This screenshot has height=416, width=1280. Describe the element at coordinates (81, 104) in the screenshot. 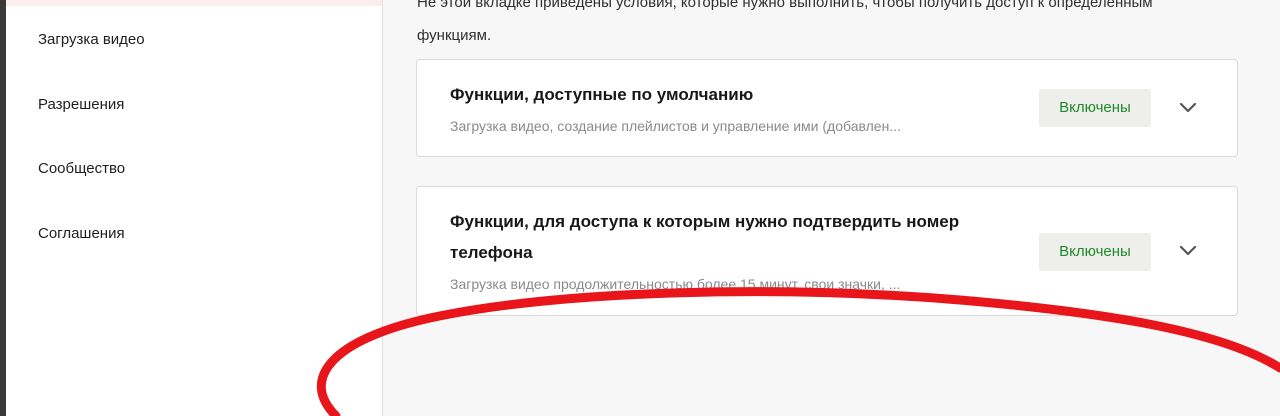

I see `sidebar-item-permissions: Разрешения` at that location.